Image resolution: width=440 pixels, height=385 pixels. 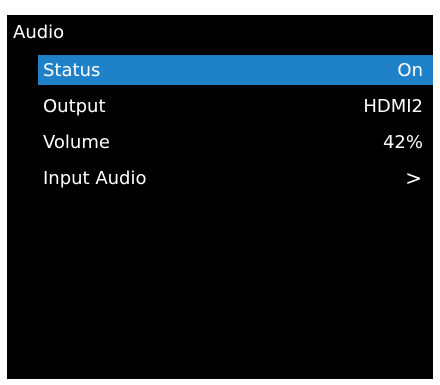 What do you see at coordinates (235, 142) in the screenshot?
I see `menu-item-volume: Volume 42%` at bounding box center [235, 142].